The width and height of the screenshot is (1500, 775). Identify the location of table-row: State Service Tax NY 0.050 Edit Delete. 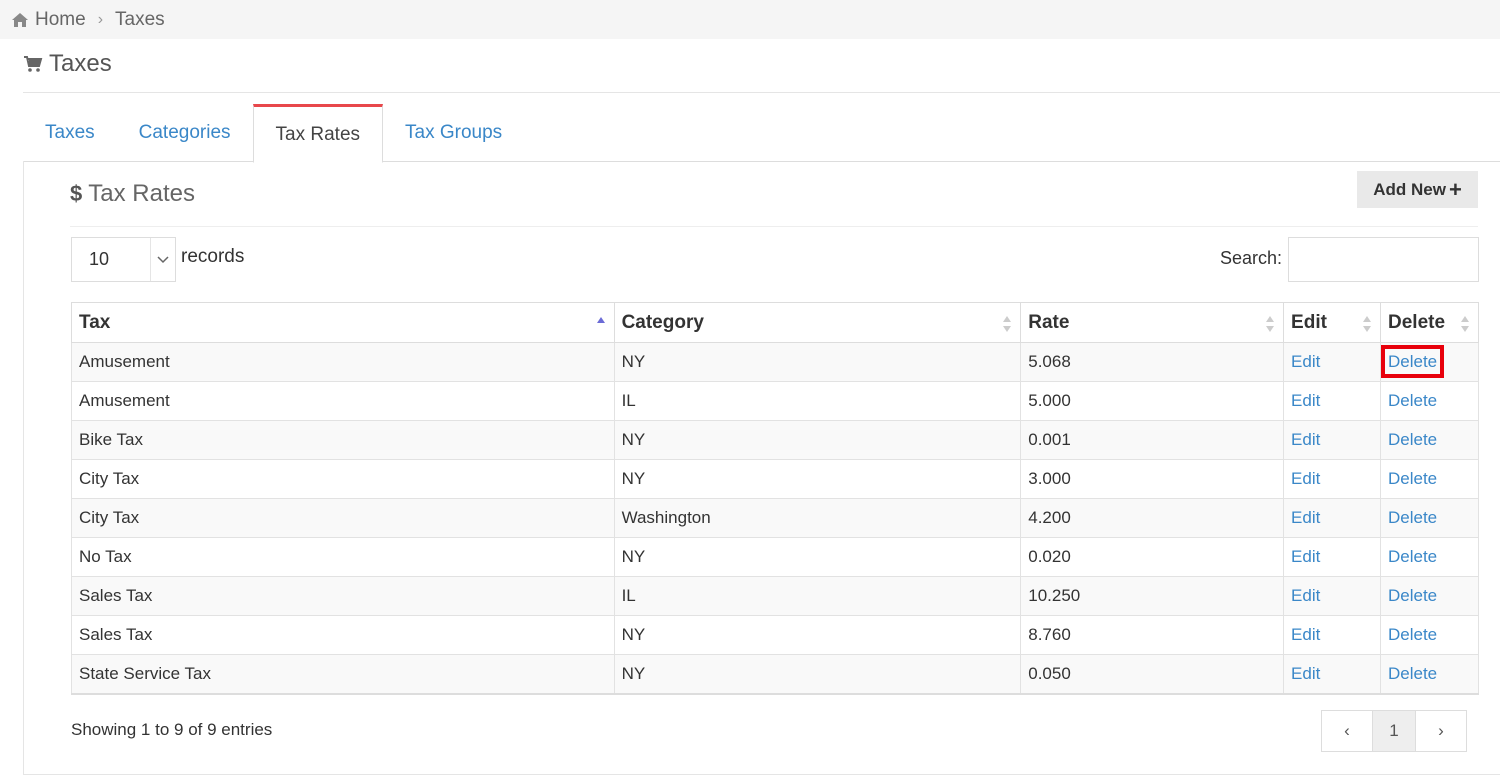
(775, 674).